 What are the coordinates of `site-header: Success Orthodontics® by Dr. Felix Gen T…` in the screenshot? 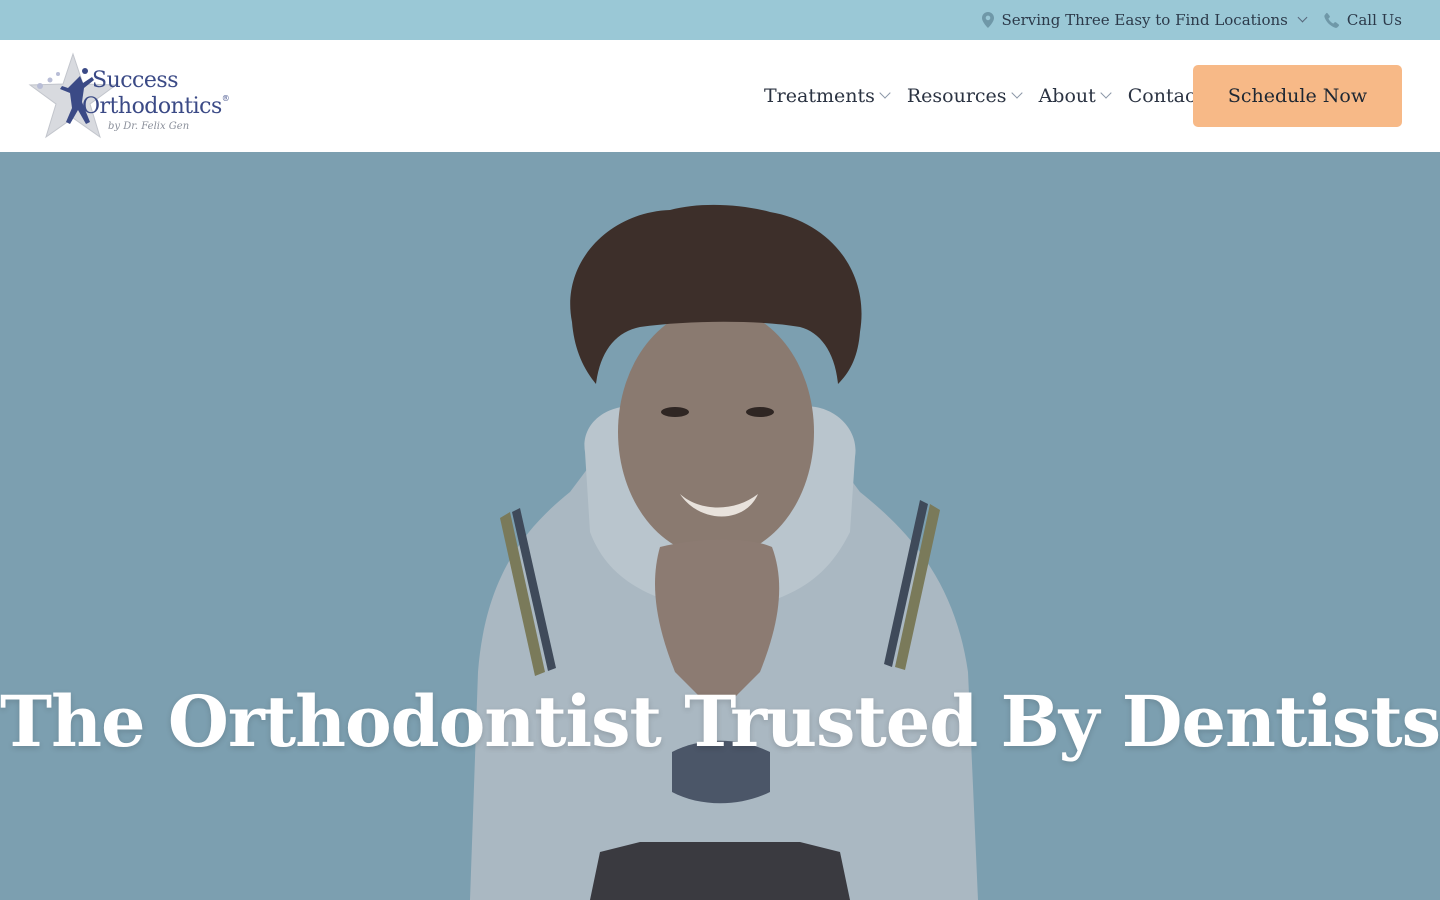 It's located at (720, 96).